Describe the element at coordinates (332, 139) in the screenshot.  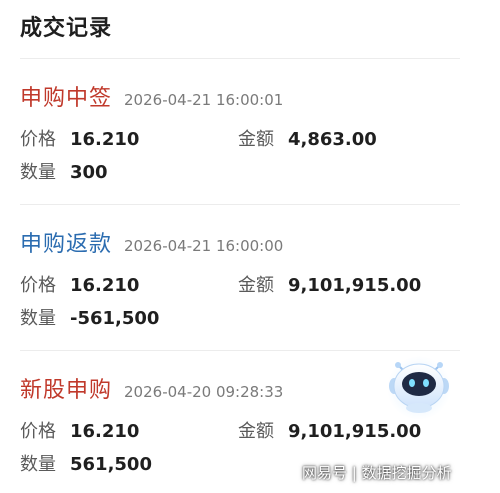
I see `amount-value: 4,863.00` at that location.